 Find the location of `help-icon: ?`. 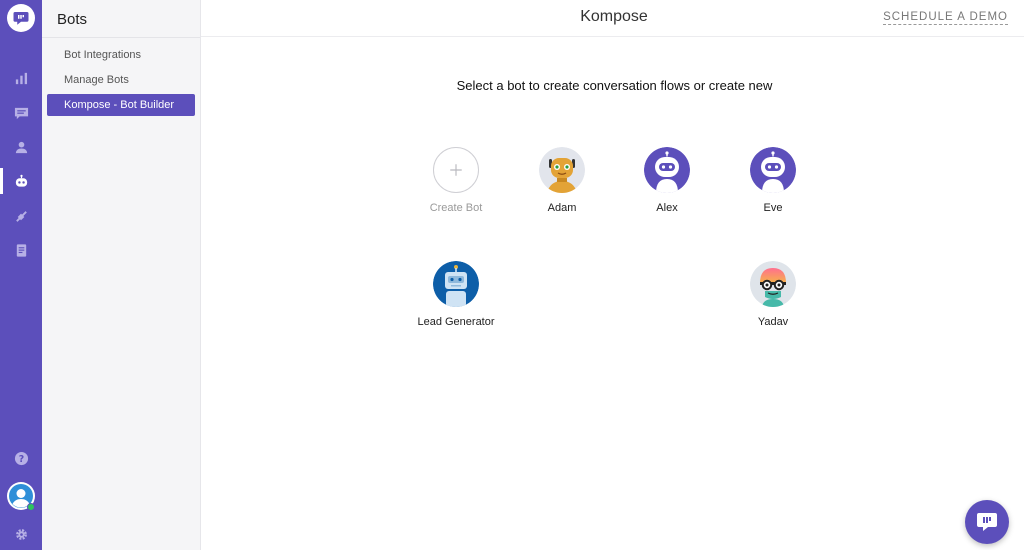

help-icon: ? is located at coordinates (21, 458).